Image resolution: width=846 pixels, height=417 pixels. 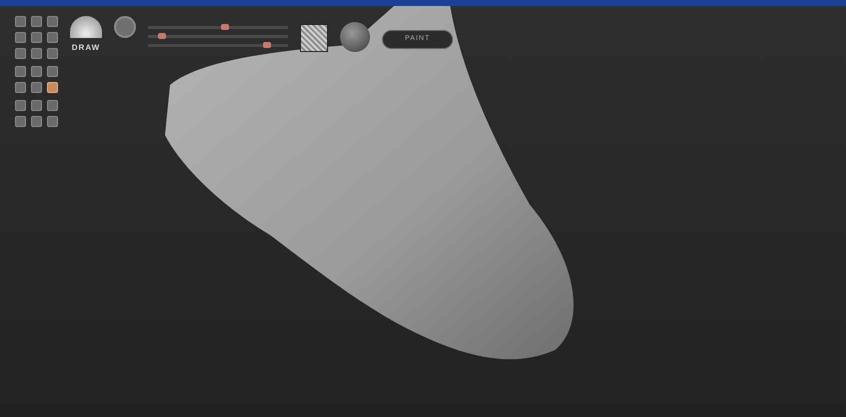 I want to click on brush-dial-icon, so click(x=86, y=27).